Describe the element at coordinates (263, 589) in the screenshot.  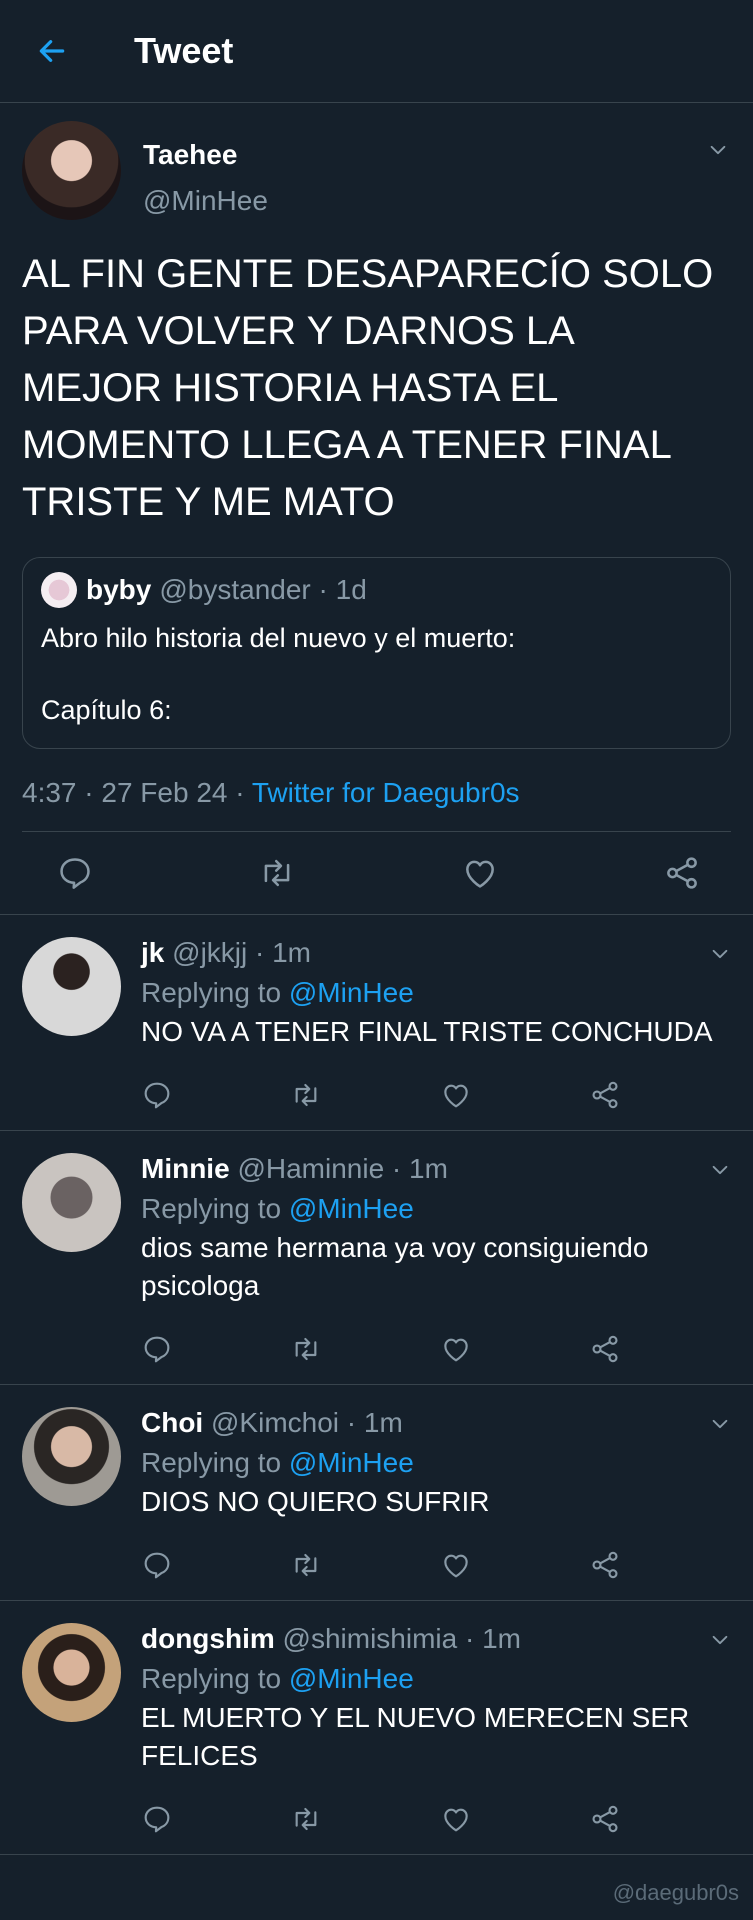
I see `quote-handle-time: @bystander · 1d` at that location.